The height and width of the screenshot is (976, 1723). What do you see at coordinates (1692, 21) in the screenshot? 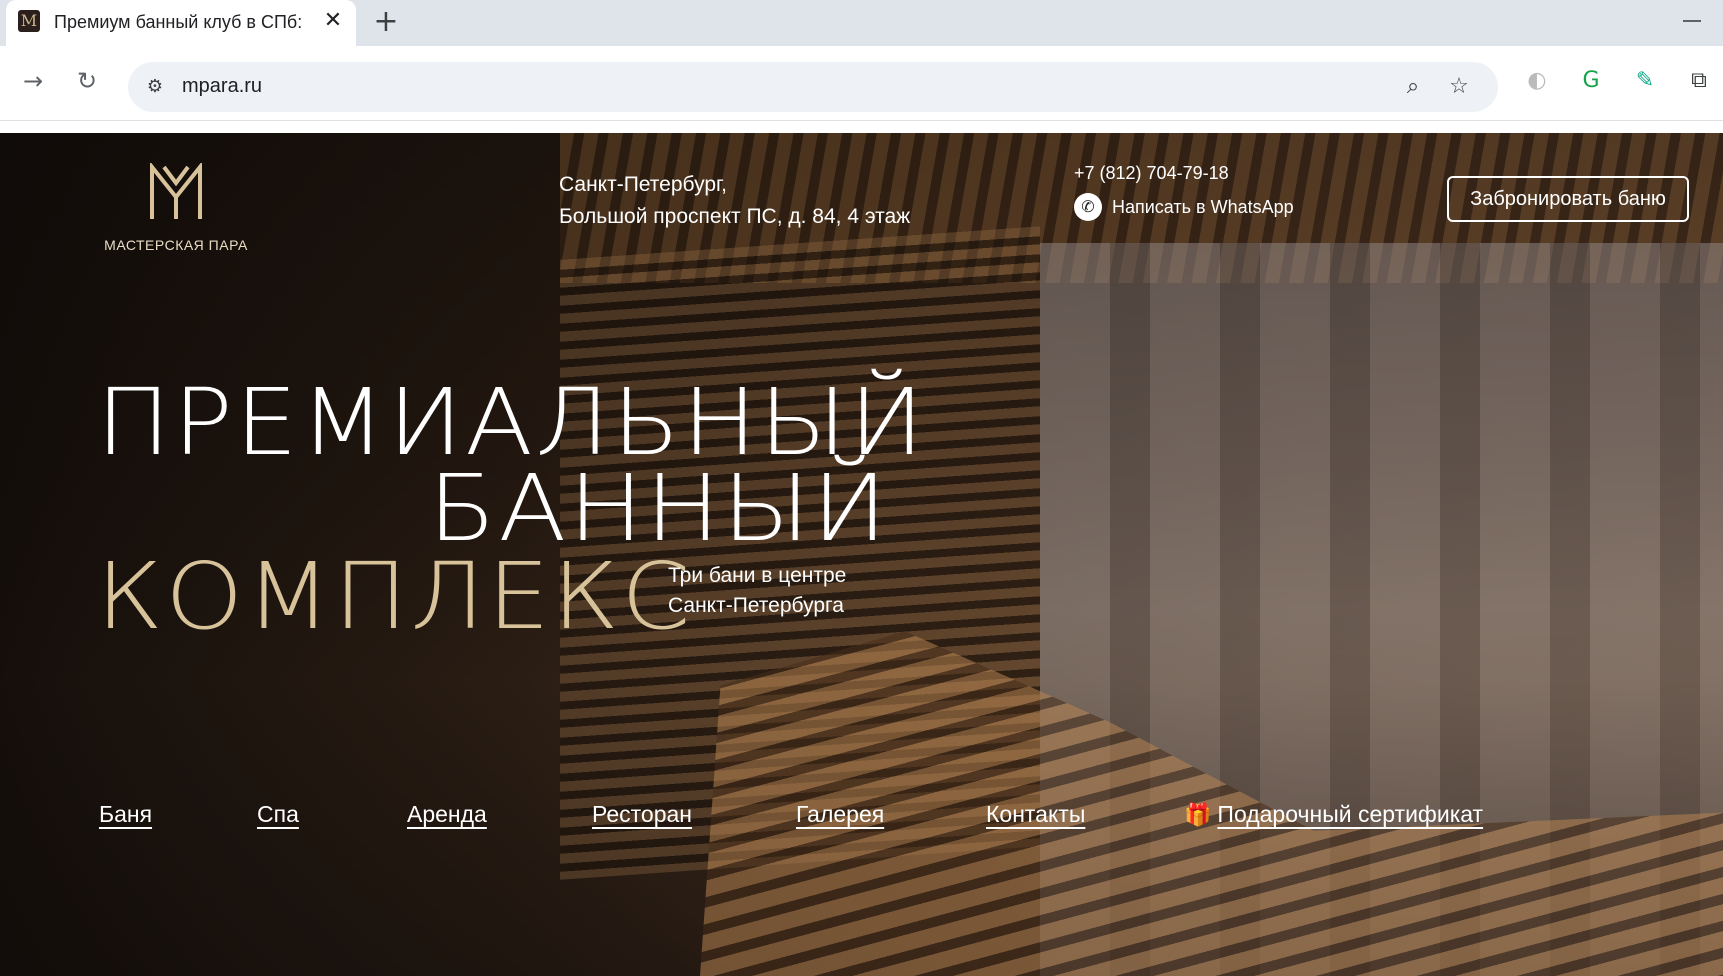
I see `minimize-window-button` at bounding box center [1692, 21].